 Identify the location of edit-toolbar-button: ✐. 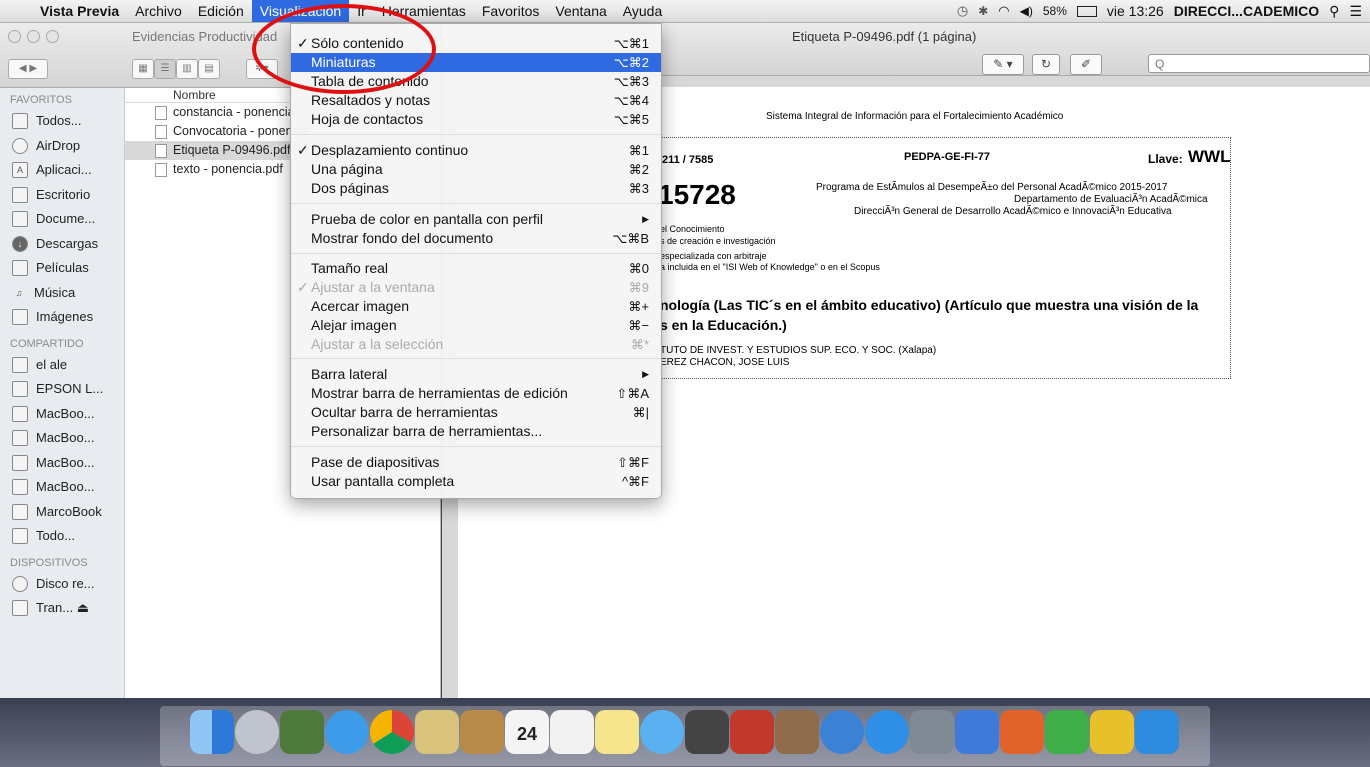
(1086, 64).